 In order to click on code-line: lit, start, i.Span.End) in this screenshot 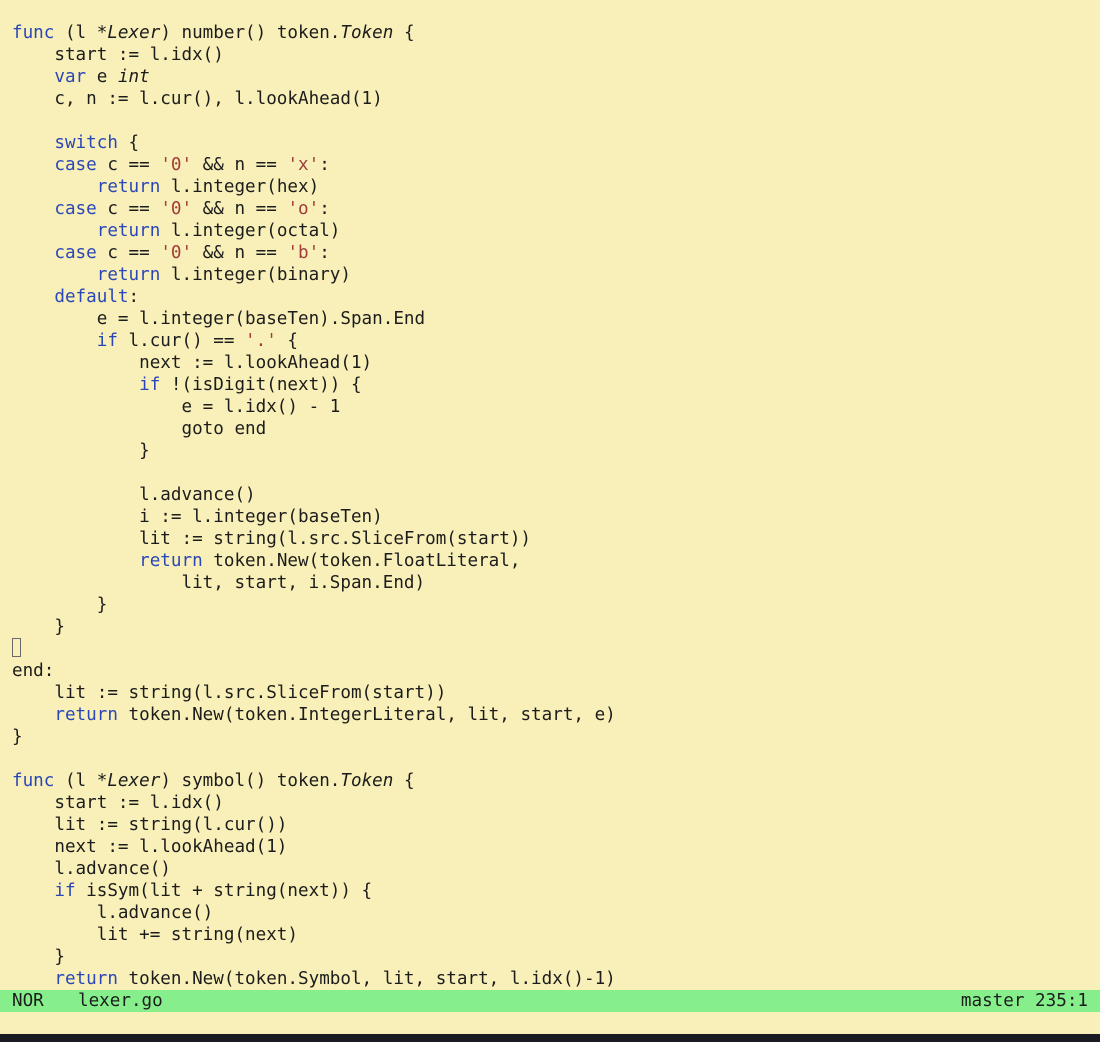, I will do `click(314, 583)`.